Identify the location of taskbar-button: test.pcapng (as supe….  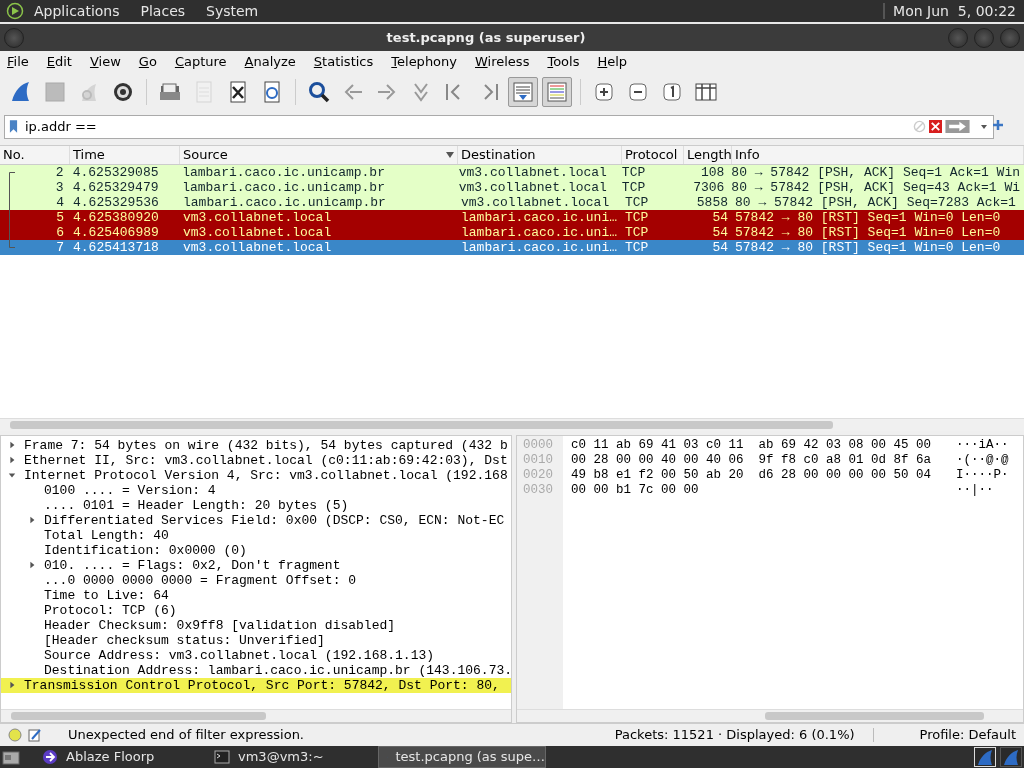
(462, 756).